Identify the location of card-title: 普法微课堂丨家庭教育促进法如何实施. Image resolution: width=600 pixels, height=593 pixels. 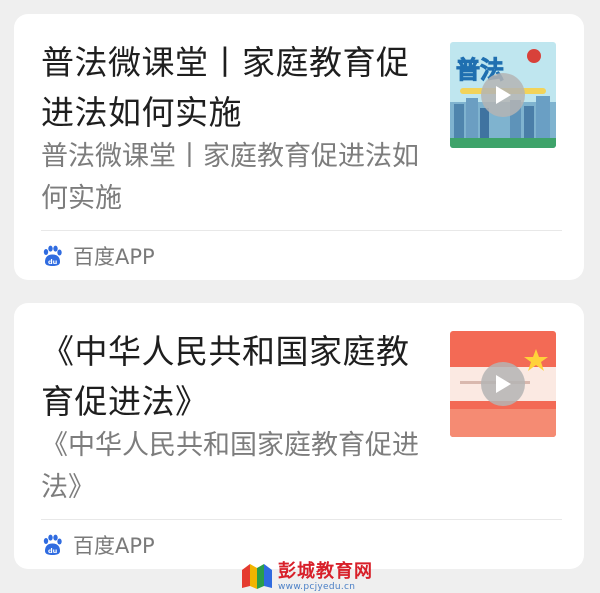
(225, 87).